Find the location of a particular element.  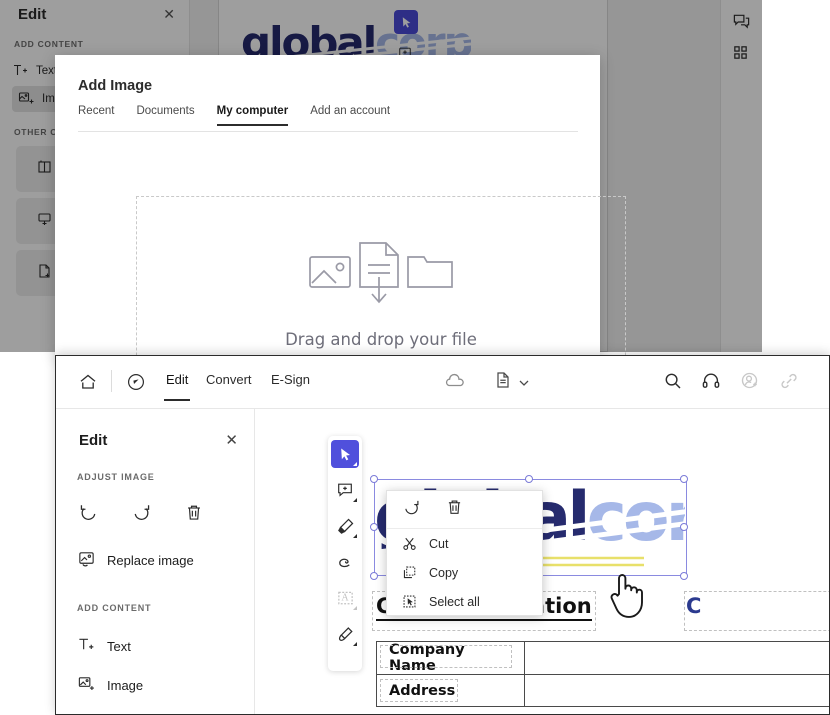

panel-title: Edit is located at coordinates (93, 440).